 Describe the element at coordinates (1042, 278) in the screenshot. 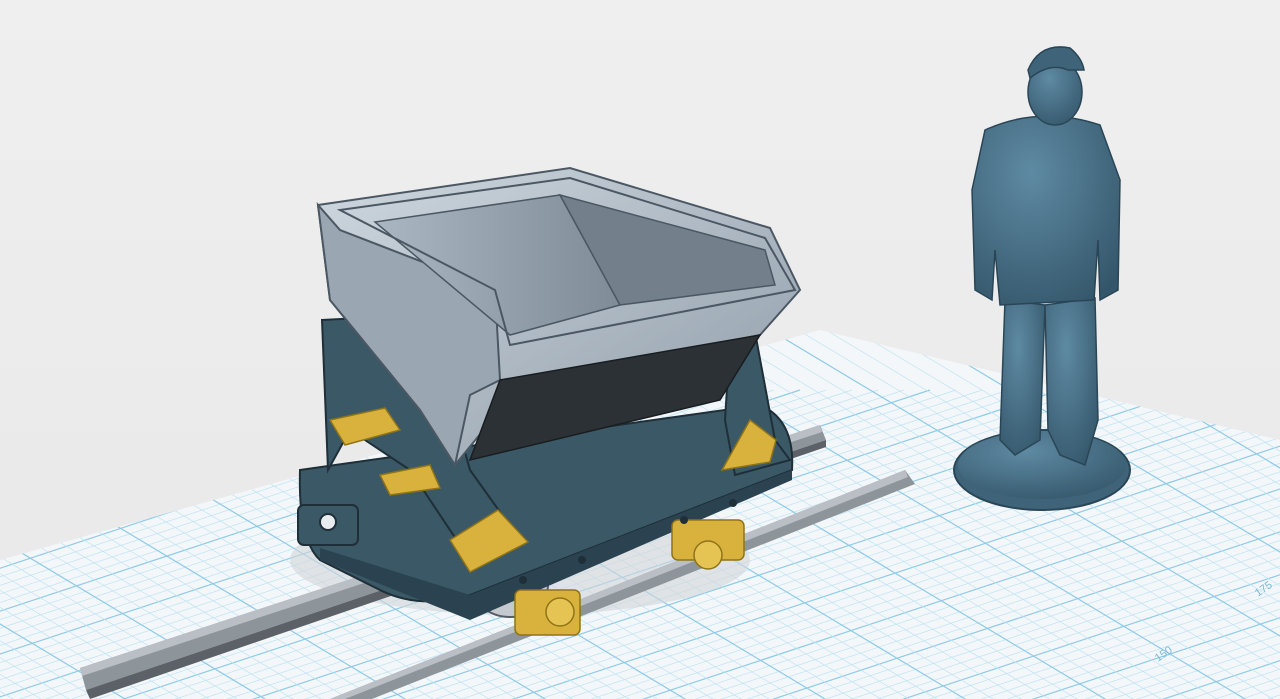

I see `worker-figure` at that location.